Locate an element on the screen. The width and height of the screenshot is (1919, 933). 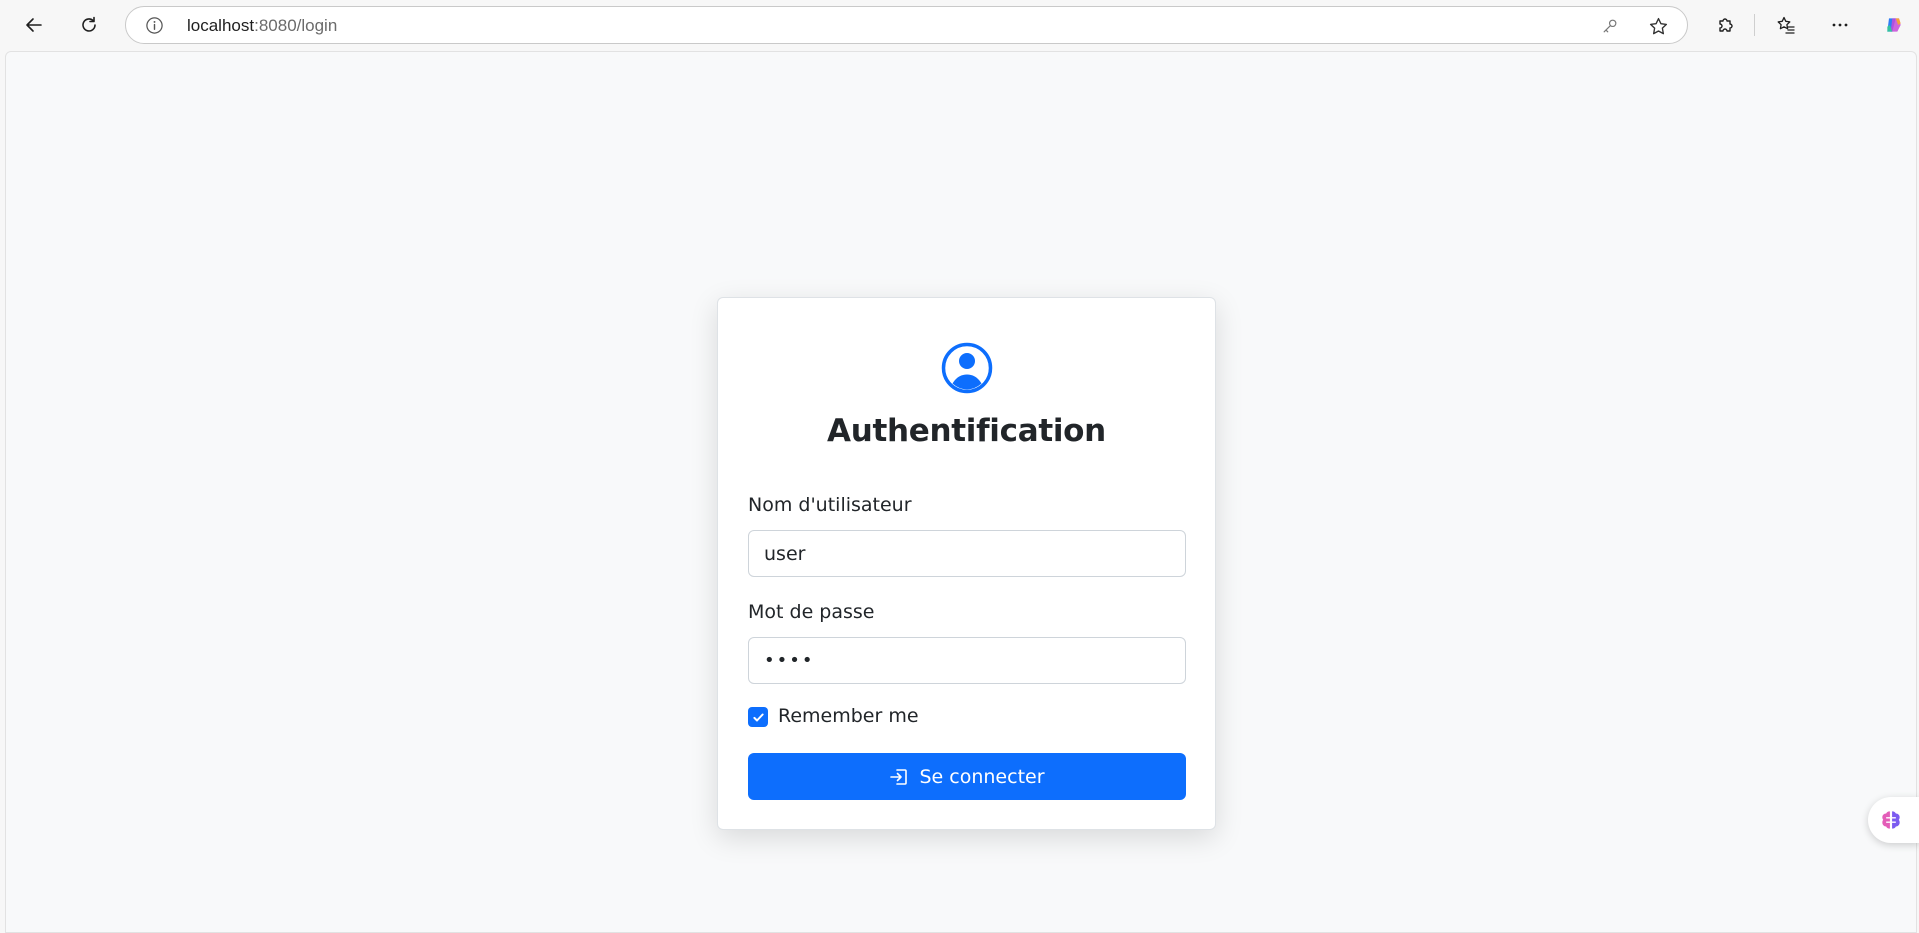
address-bar: localhost:8080/login is located at coordinates (906, 25).